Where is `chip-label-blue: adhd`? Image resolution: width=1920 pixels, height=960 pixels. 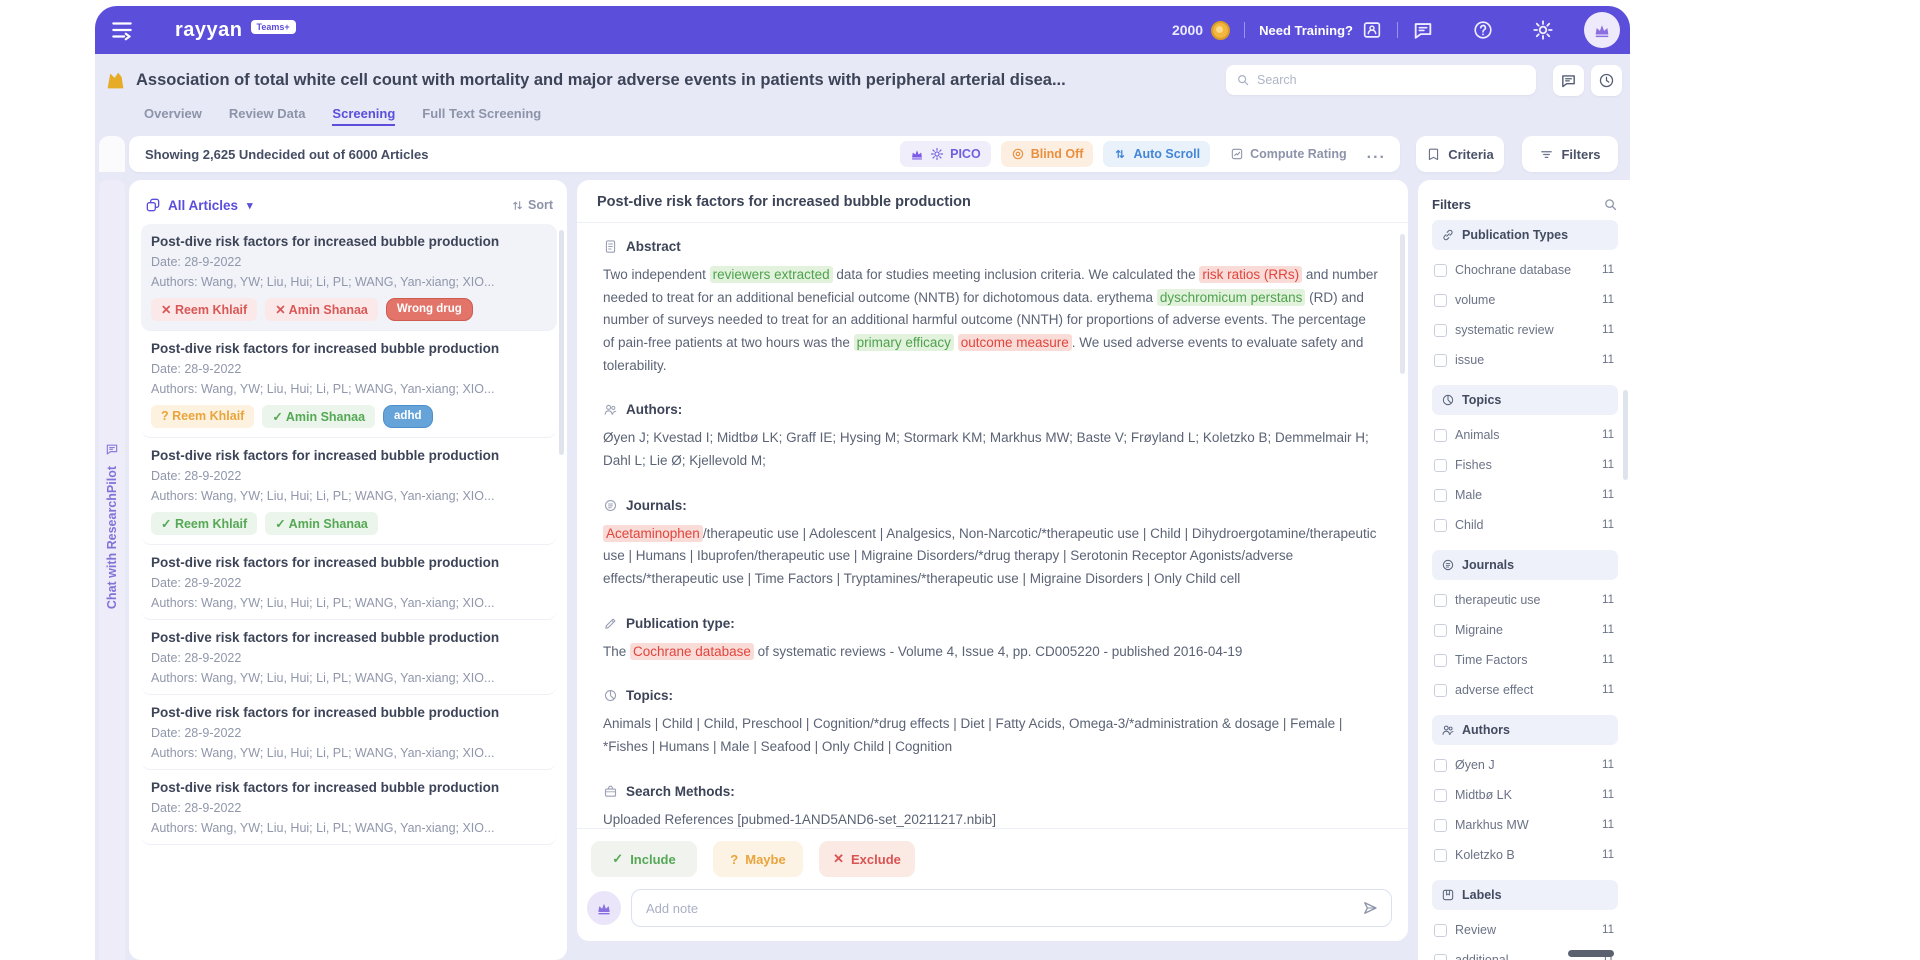 chip-label-blue: adhd is located at coordinates (408, 416).